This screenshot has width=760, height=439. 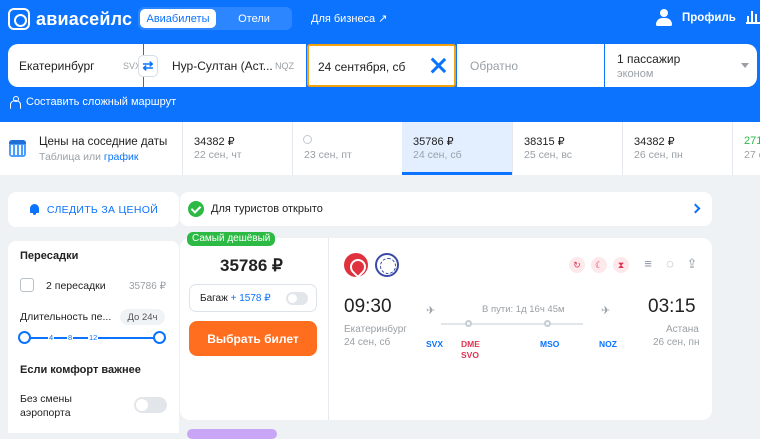 I want to click on date-cell: 34382 ₽ 26 сен, пн, so click(x=677, y=148).